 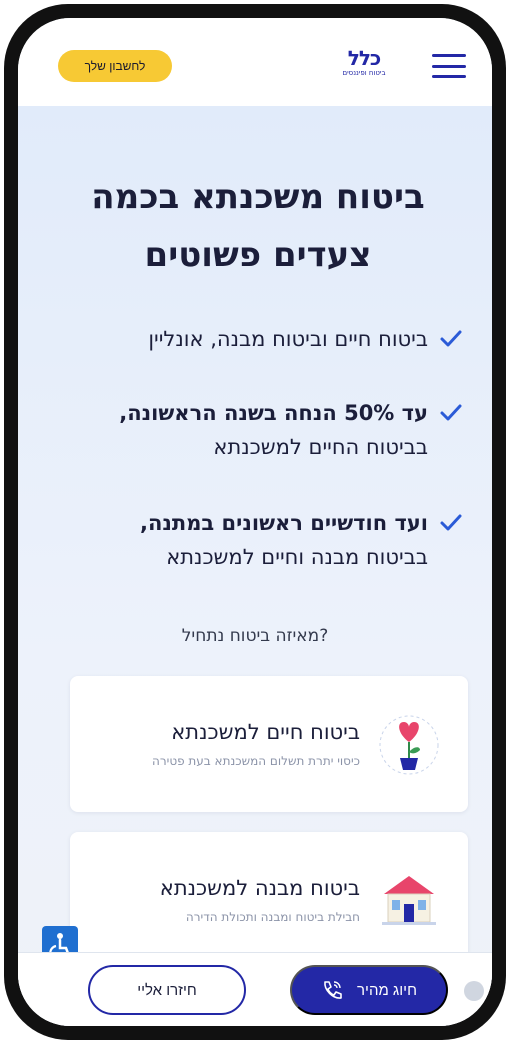 I want to click on phone-icon, so click(x=333, y=990).